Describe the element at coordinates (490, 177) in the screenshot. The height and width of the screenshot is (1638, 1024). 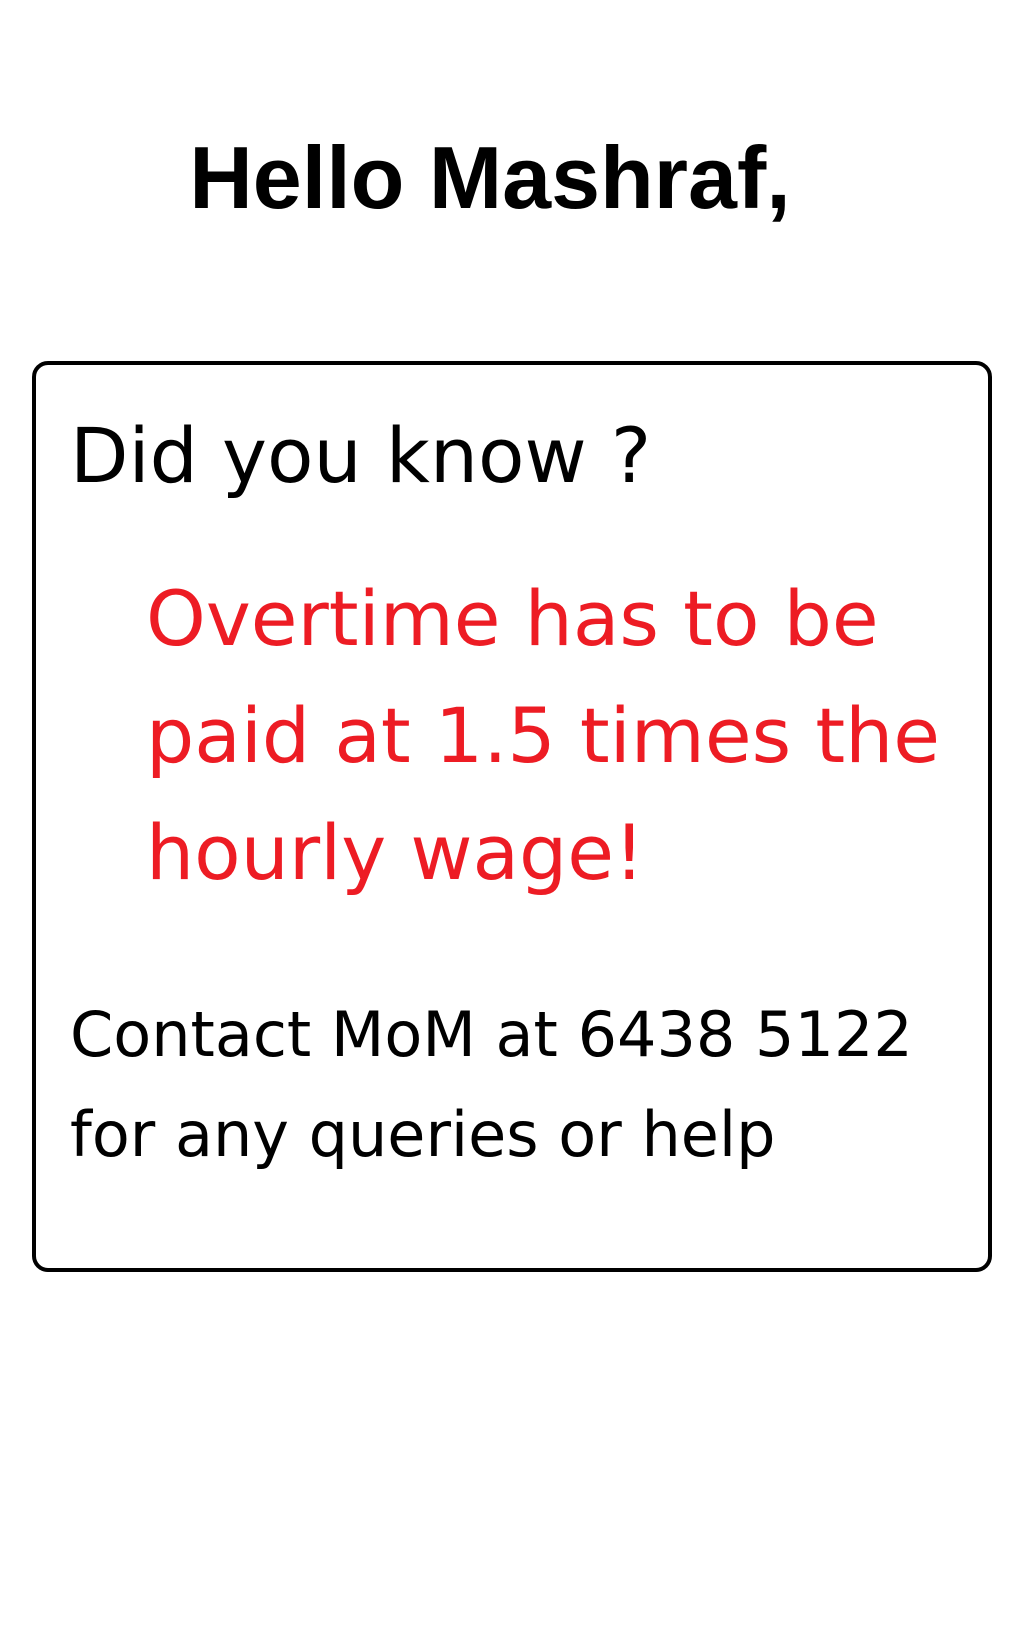
I see `greeting-title: Hello Mashraf,` at that location.